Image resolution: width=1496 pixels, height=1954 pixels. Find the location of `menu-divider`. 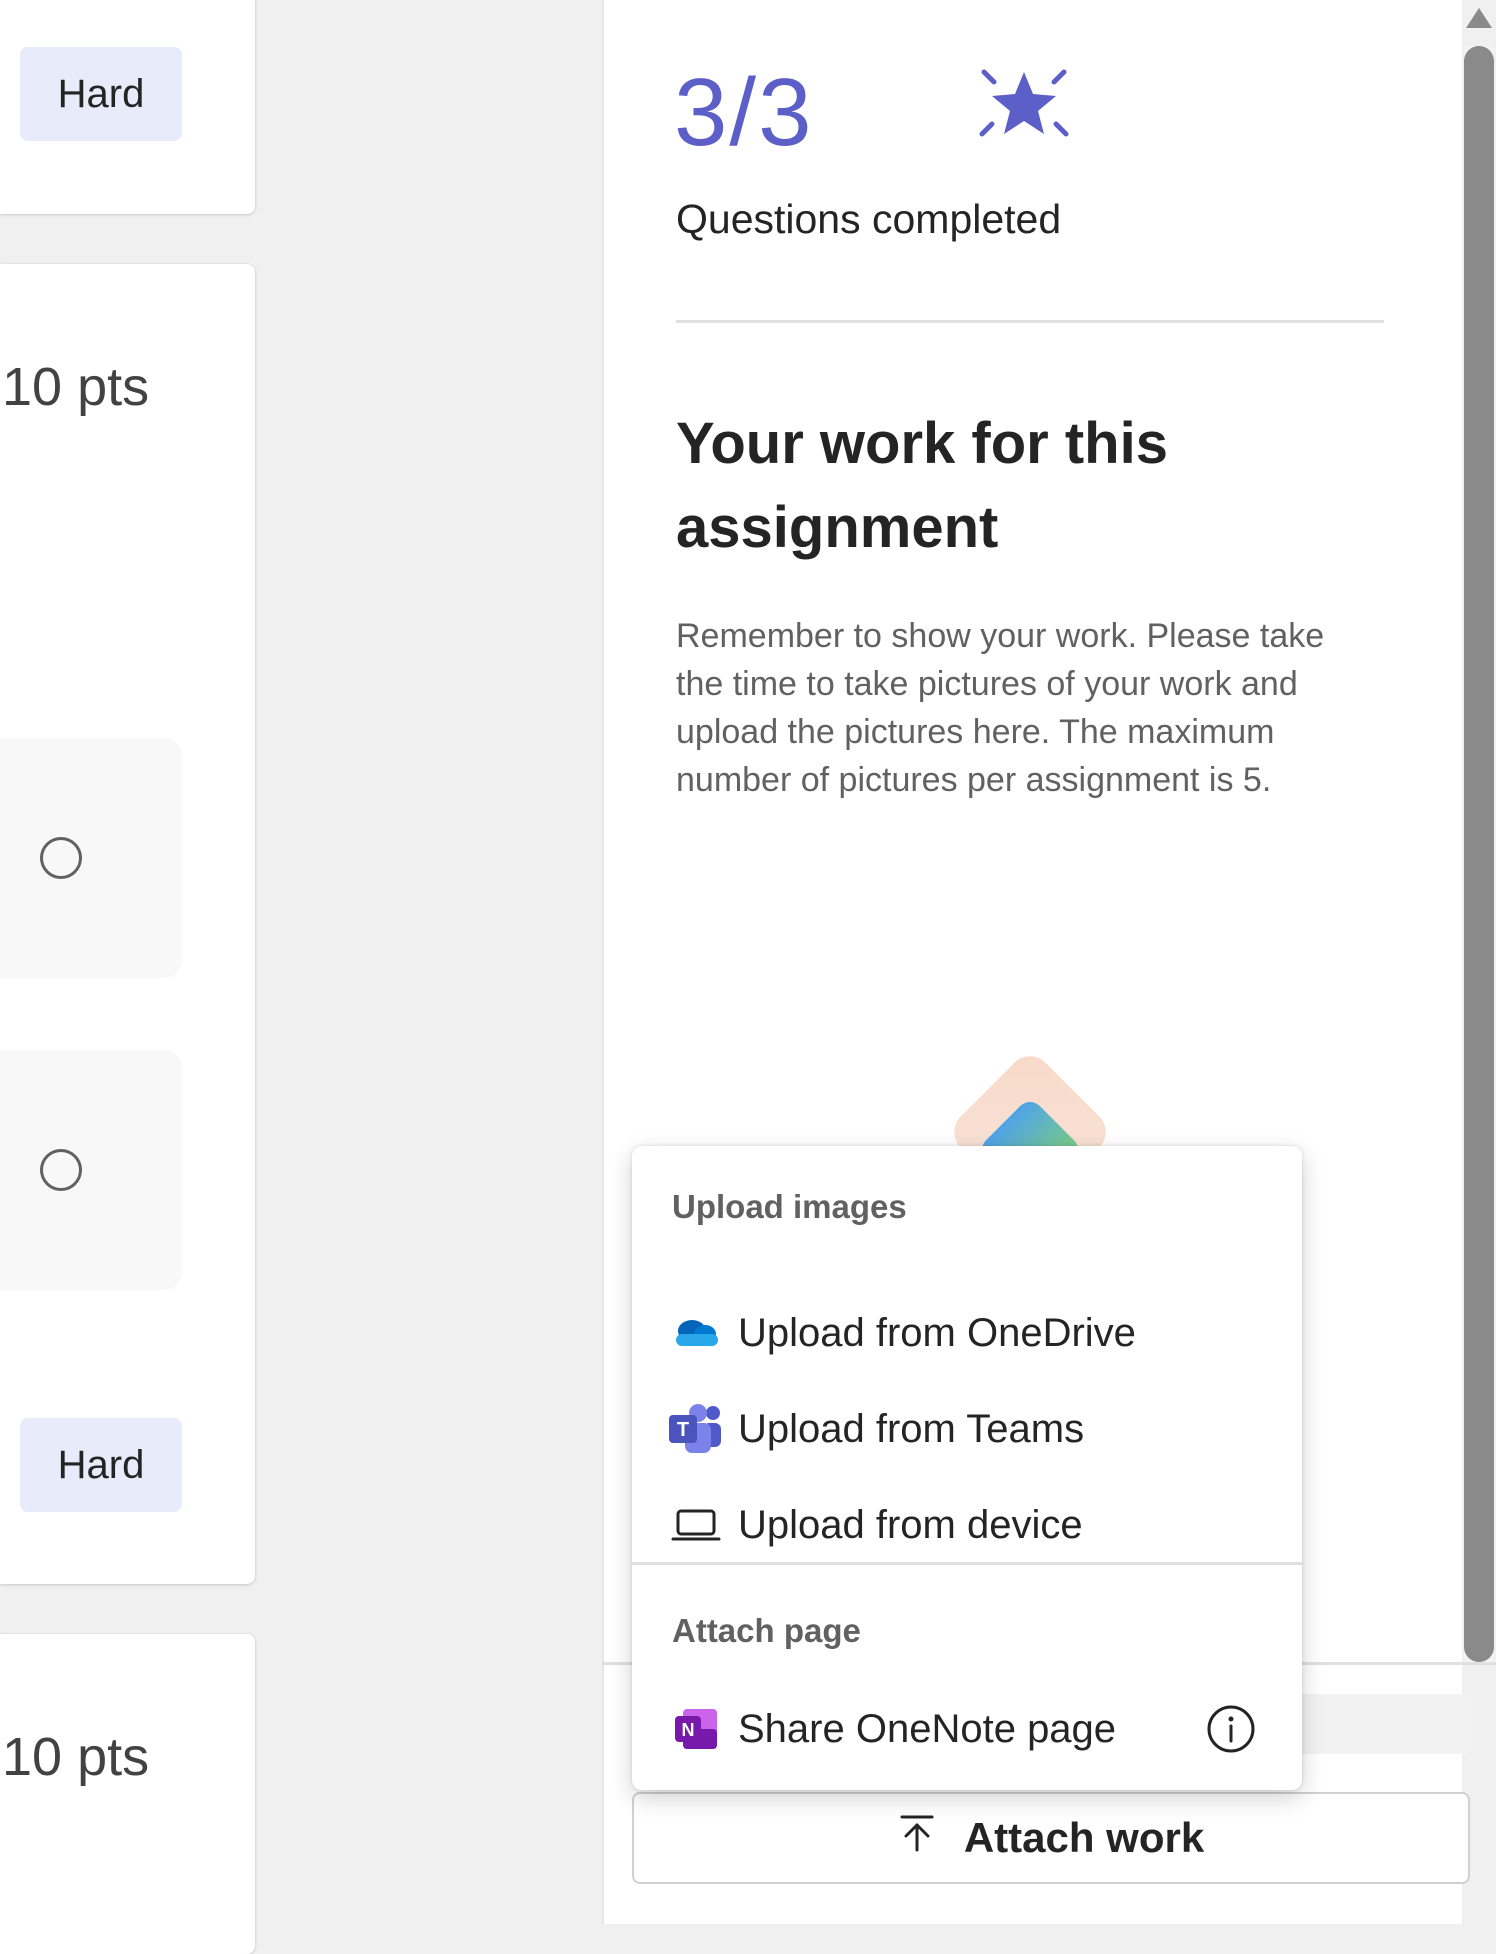

menu-divider is located at coordinates (967, 1563).